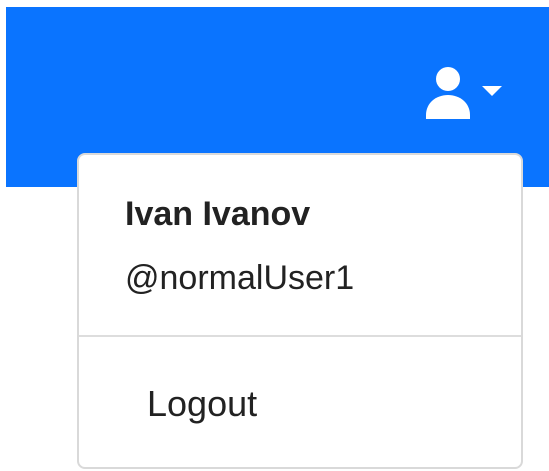  What do you see at coordinates (218, 214) in the screenshot?
I see `user-name: Ivan Ivanov` at bounding box center [218, 214].